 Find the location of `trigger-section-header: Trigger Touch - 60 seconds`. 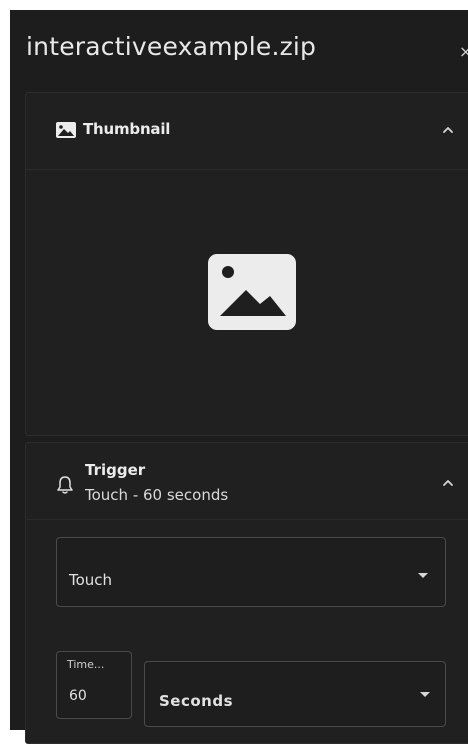

trigger-section-header: Trigger Touch - 60 seconds is located at coordinates (247, 481).